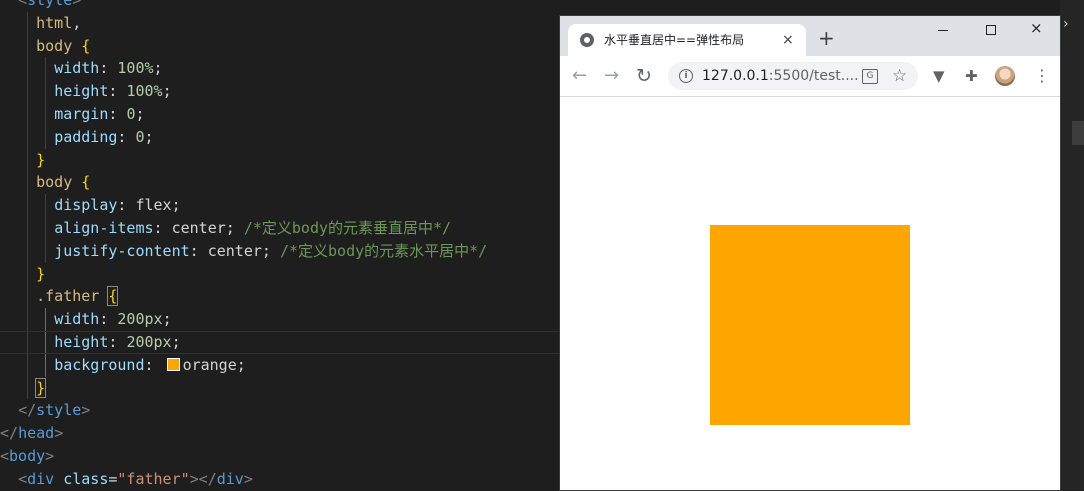 This screenshot has height=491, width=1084. What do you see at coordinates (899, 76) in the screenshot?
I see `bookmark-star-icon: ☆` at bounding box center [899, 76].